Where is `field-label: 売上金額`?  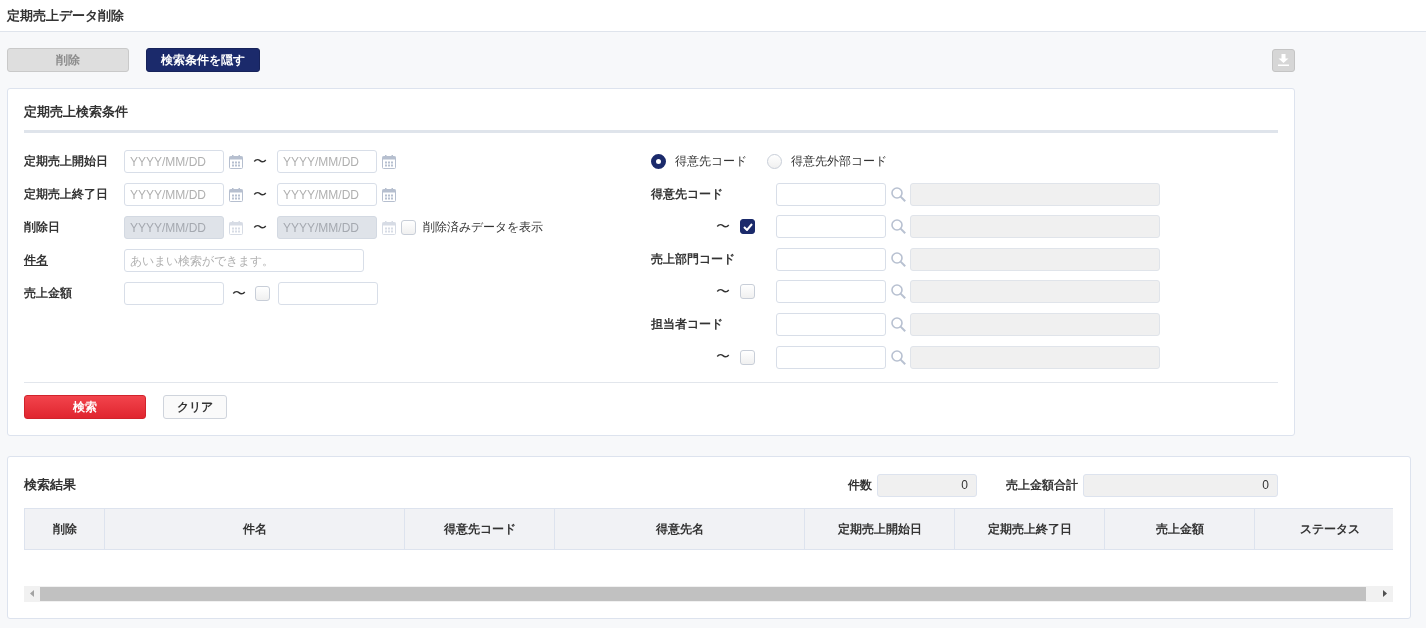
field-label: 売上金額 is located at coordinates (48, 293).